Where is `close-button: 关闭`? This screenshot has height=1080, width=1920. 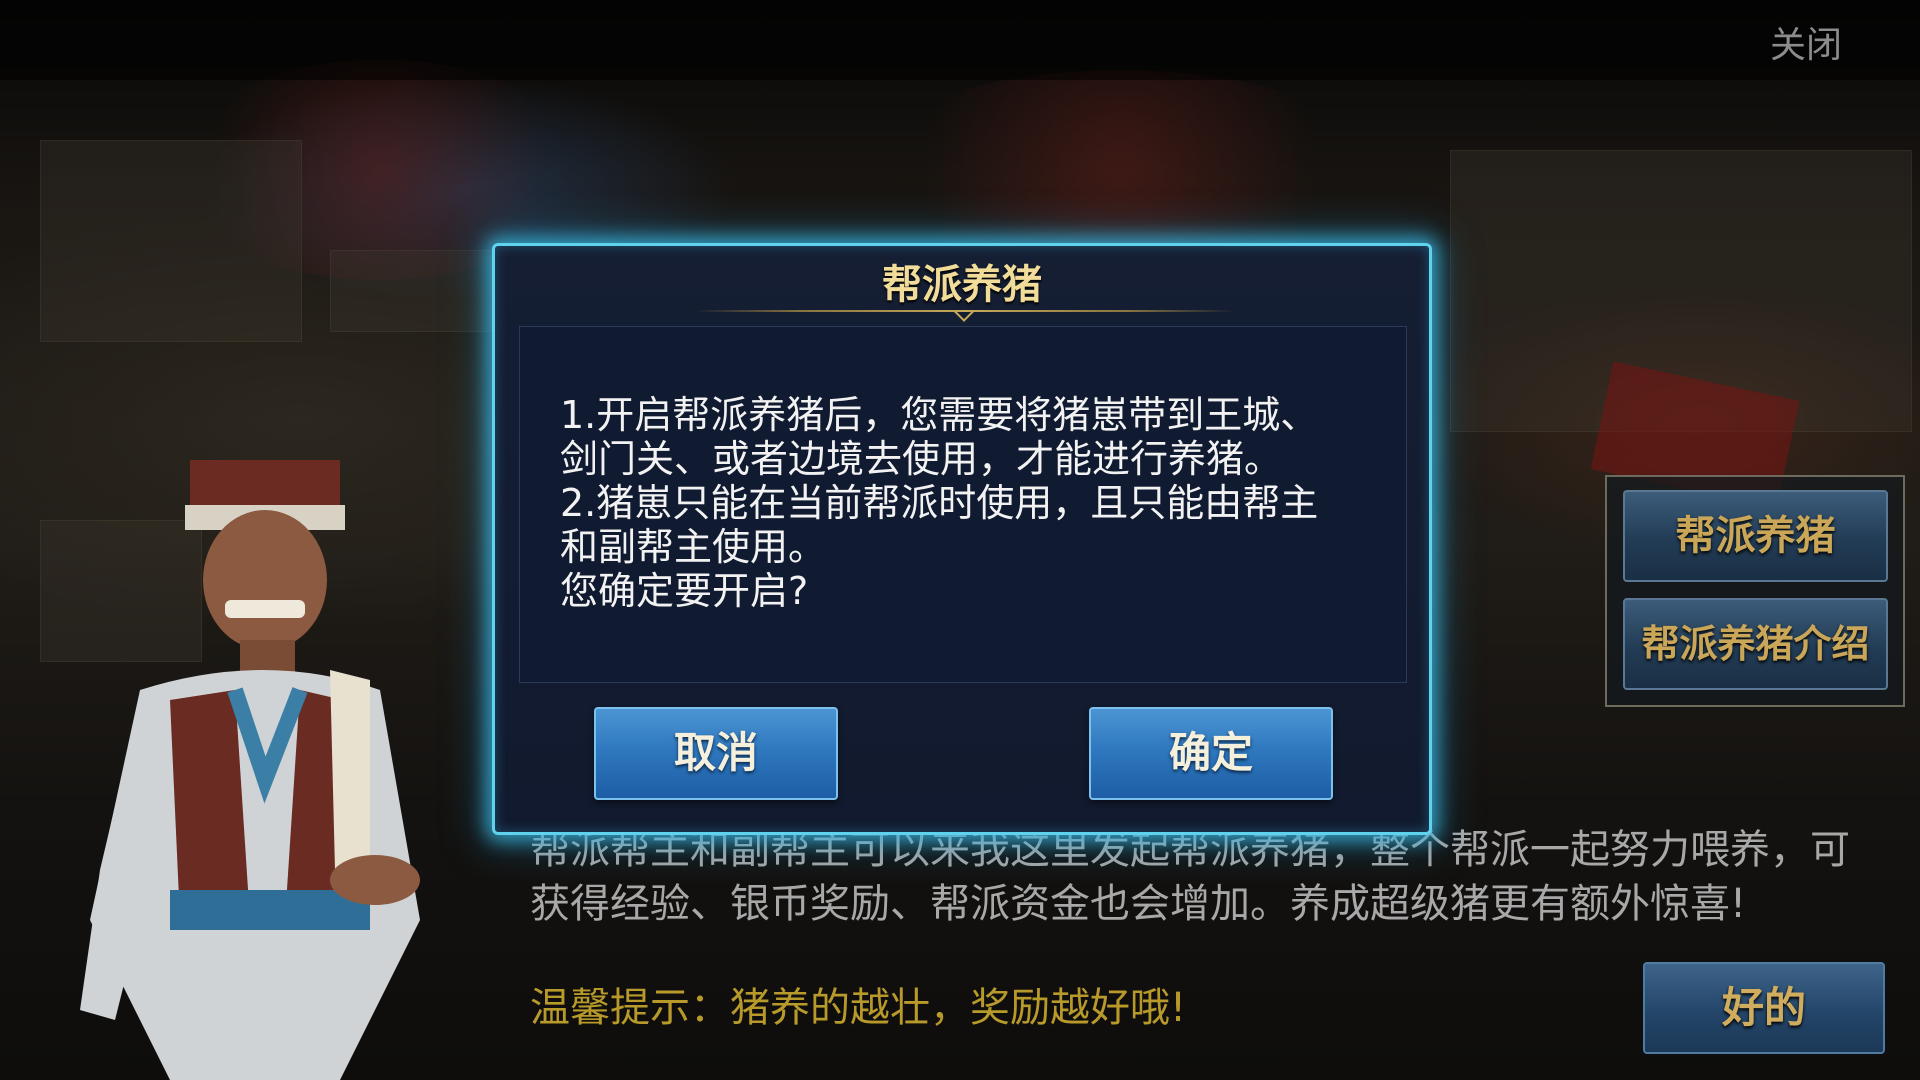
close-button: 关闭 is located at coordinates (1806, 42).